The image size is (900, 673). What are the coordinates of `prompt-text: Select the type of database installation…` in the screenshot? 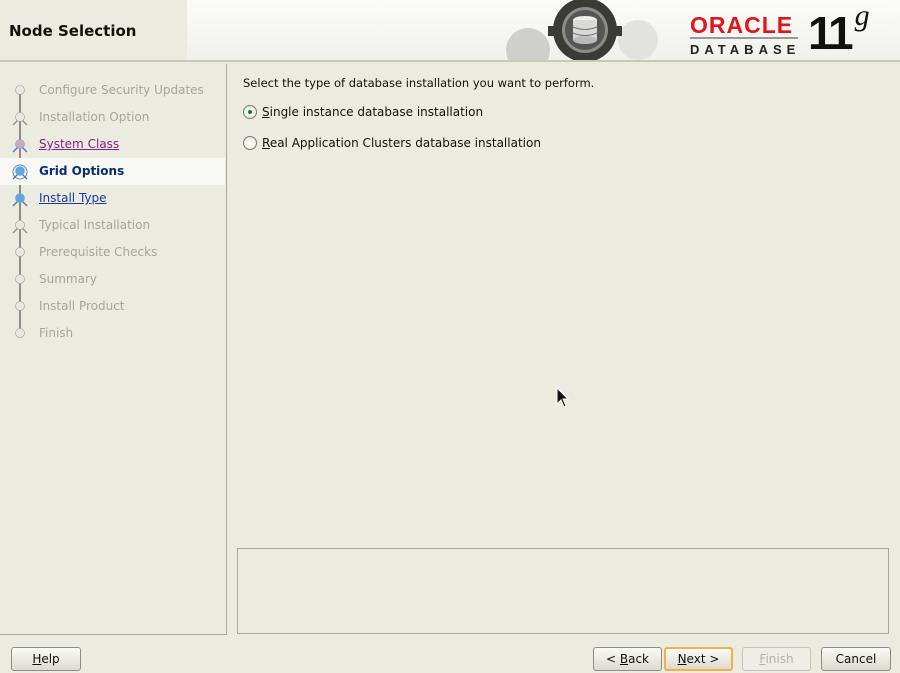 It's located at (419, 83).